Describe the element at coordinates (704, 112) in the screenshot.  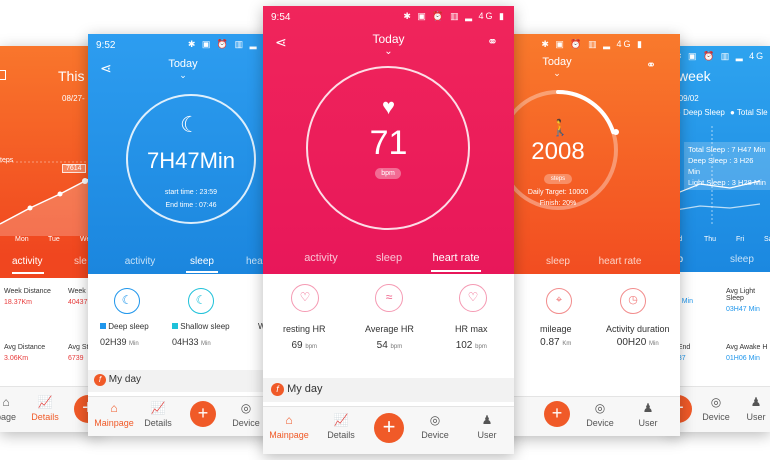
I see `legend-label: Deep Sleep` at that location.